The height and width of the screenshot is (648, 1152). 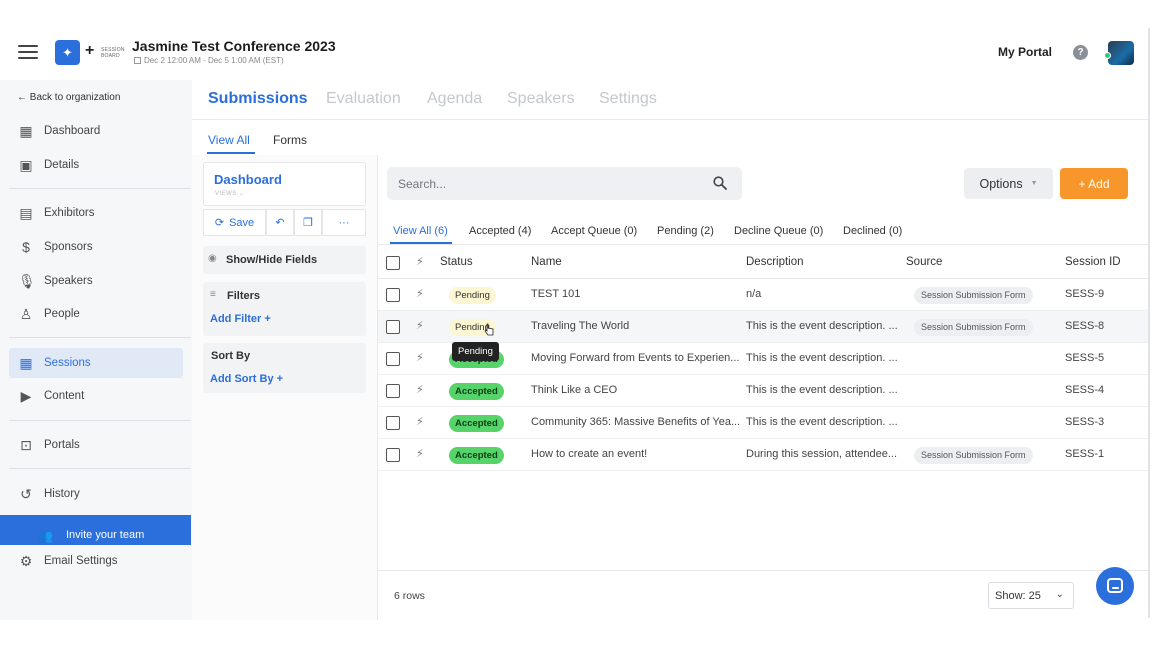 What do you see at coordinates (62, 314) in the screenshot?
I see `sidebar-item-label: People` at bounding box center [62, 314].